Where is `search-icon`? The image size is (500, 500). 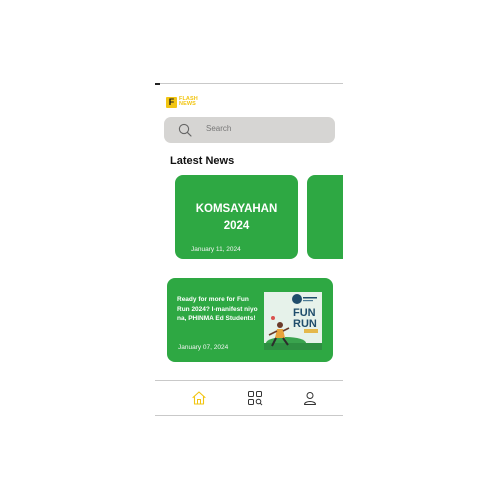 search-icon is located at coordinates (185, 130).